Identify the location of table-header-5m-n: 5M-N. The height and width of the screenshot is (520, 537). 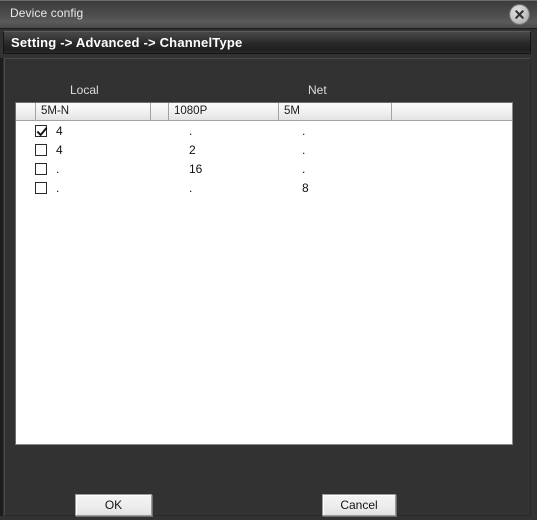
(93, 112).